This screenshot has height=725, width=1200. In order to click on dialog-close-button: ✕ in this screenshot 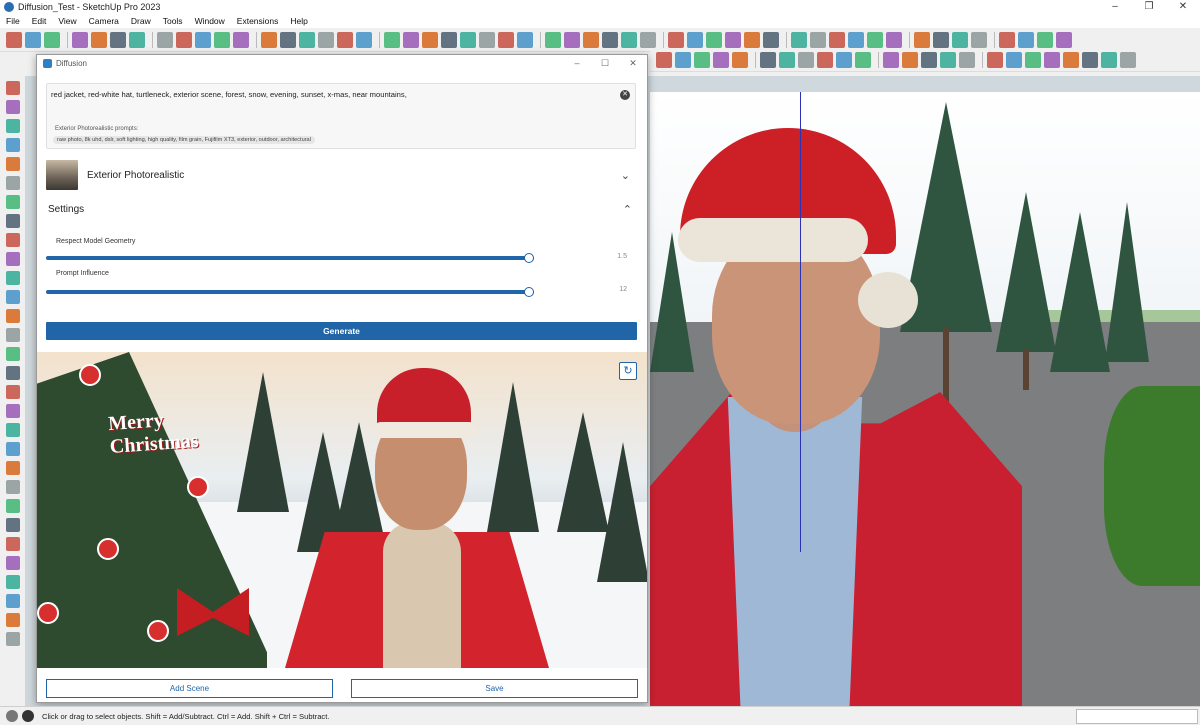, I will do `click(633, 63)`.